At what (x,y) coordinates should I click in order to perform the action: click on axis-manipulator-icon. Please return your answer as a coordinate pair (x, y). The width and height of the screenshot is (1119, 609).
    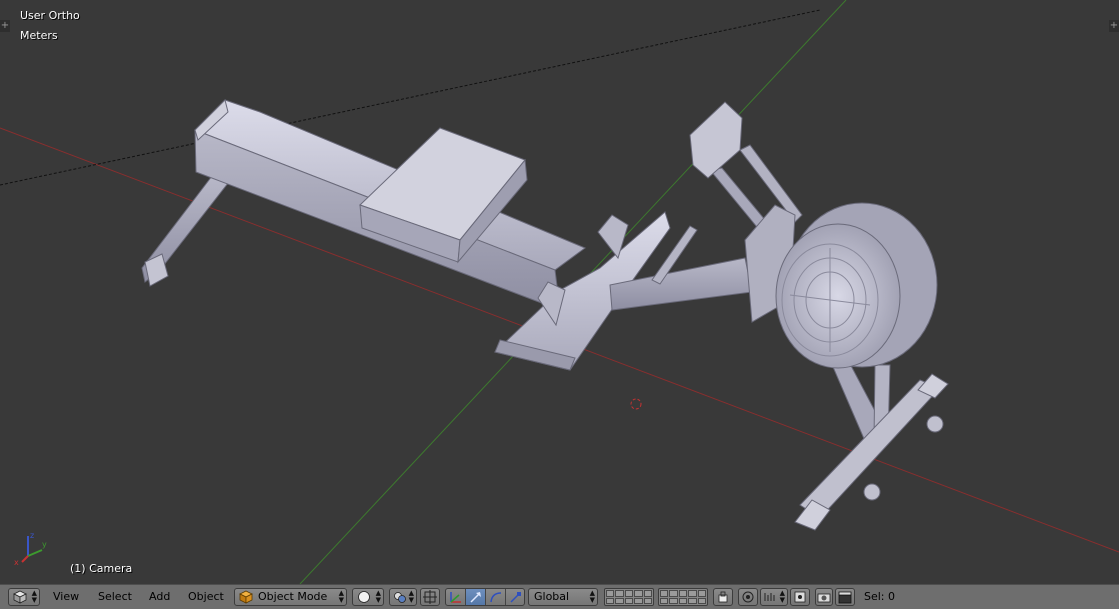
    Looking at the image, I should click on (455, 597).